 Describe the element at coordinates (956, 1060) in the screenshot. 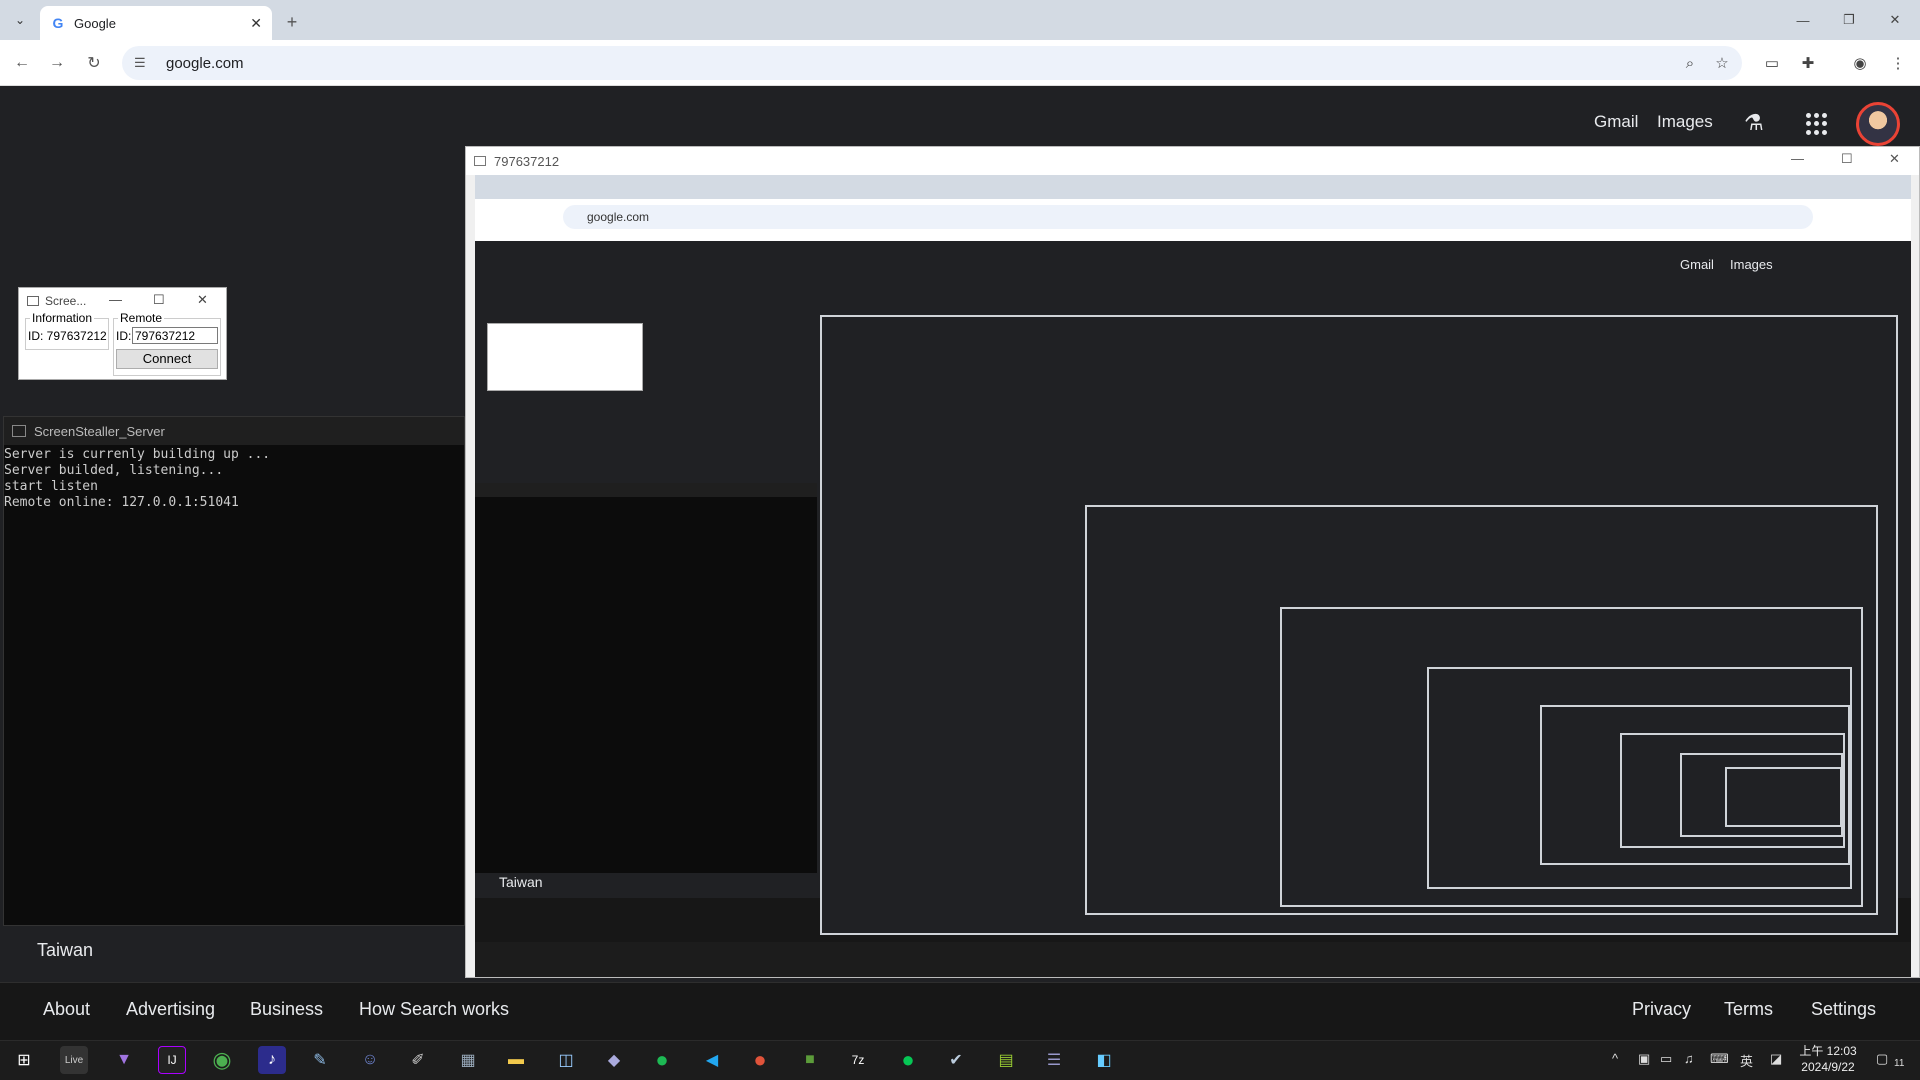

I see `steam-icon: ✔` at that location.